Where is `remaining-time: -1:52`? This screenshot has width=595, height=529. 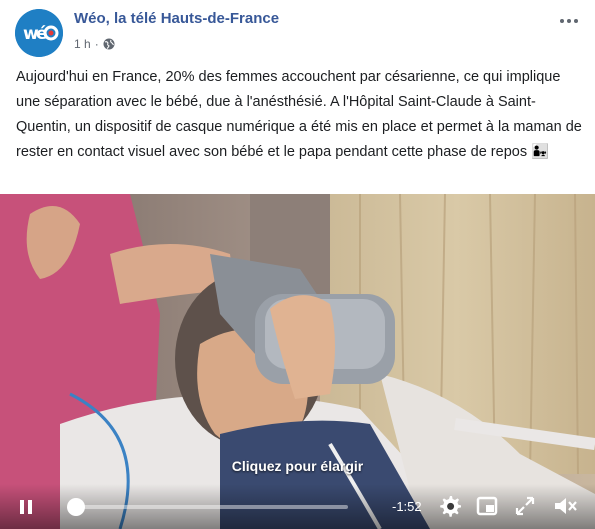
remaining-time: -1:52 is located at coordinates (407, 506).